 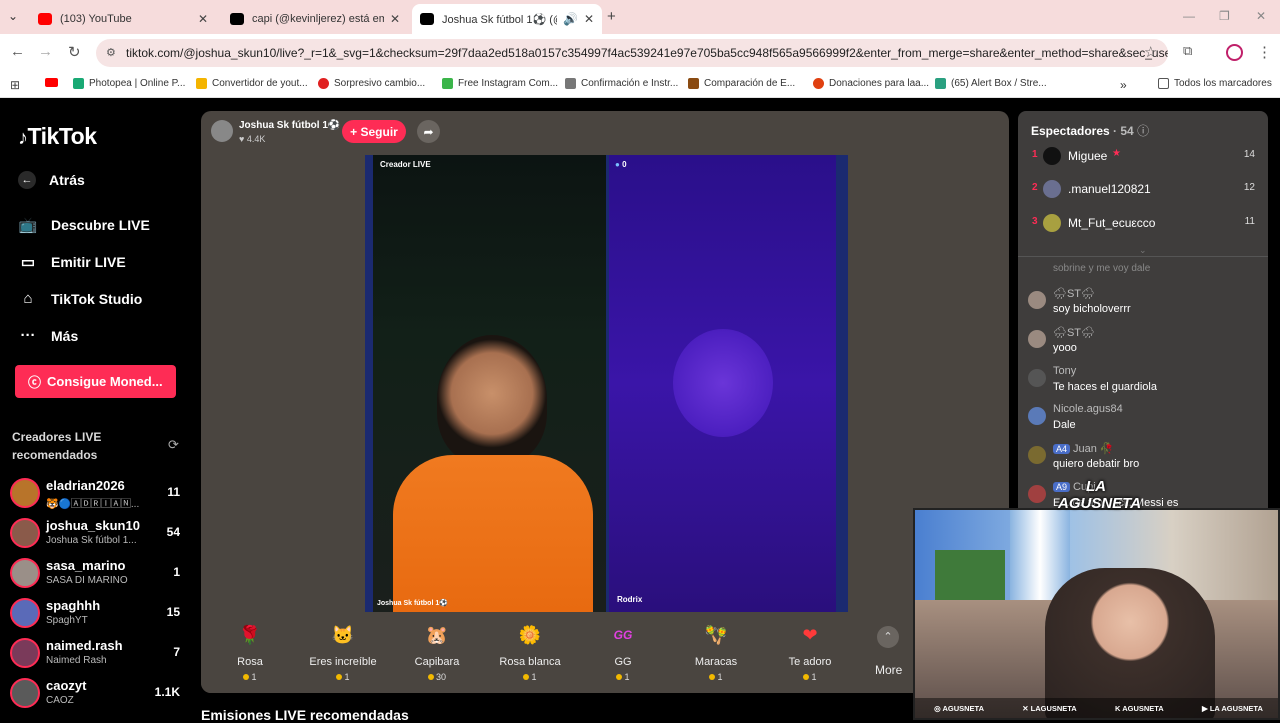 What do you see at coordinates (96, 654) in the screenshot?
I see `creator-item: naimed.rash Naimed Rash 7` at bounding box center [96, 654].